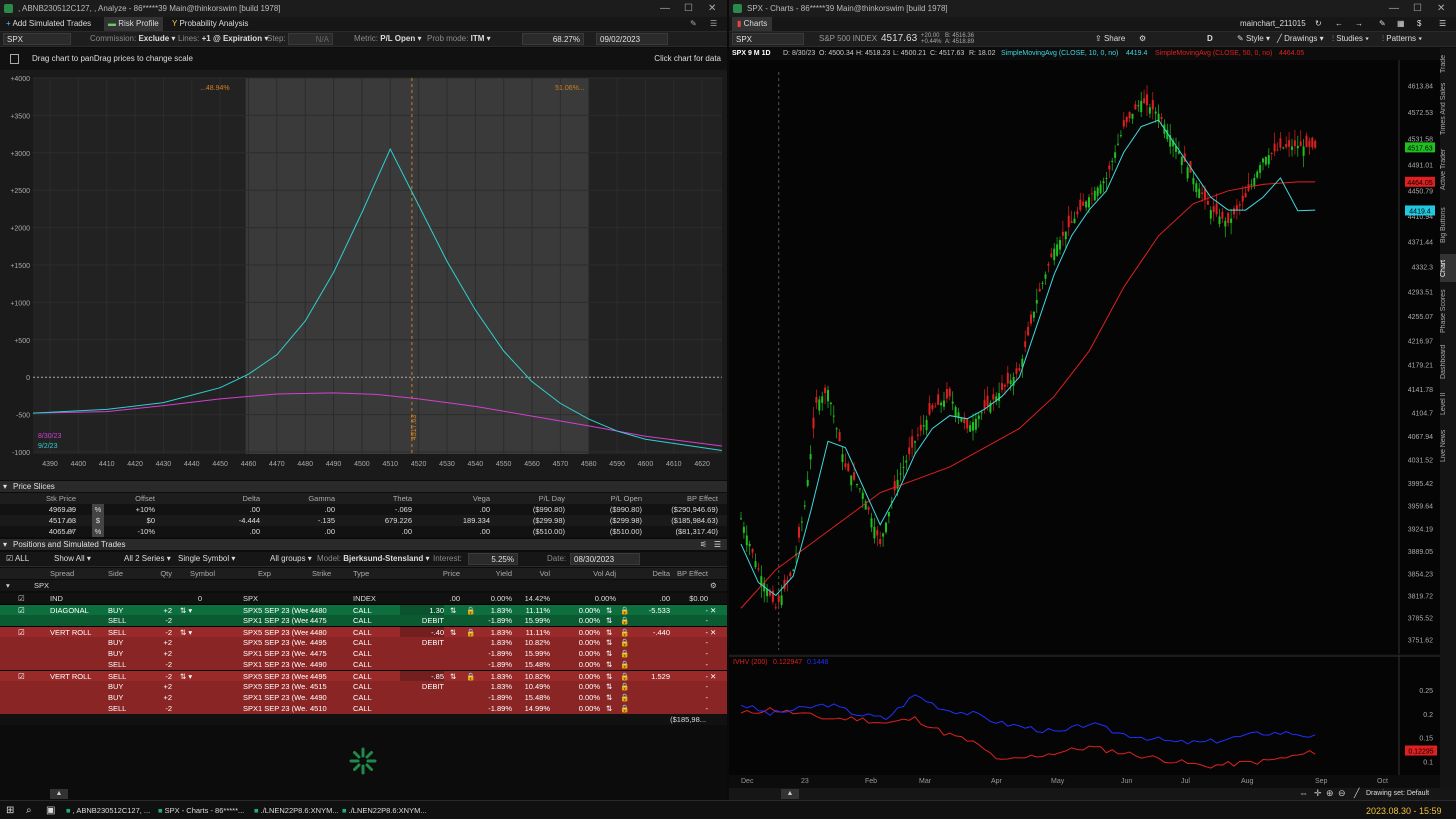 Image resolution: width=1456 pixels, height=819 pixels. I want to click on collapse-icon: ▾, so click(8, 585).